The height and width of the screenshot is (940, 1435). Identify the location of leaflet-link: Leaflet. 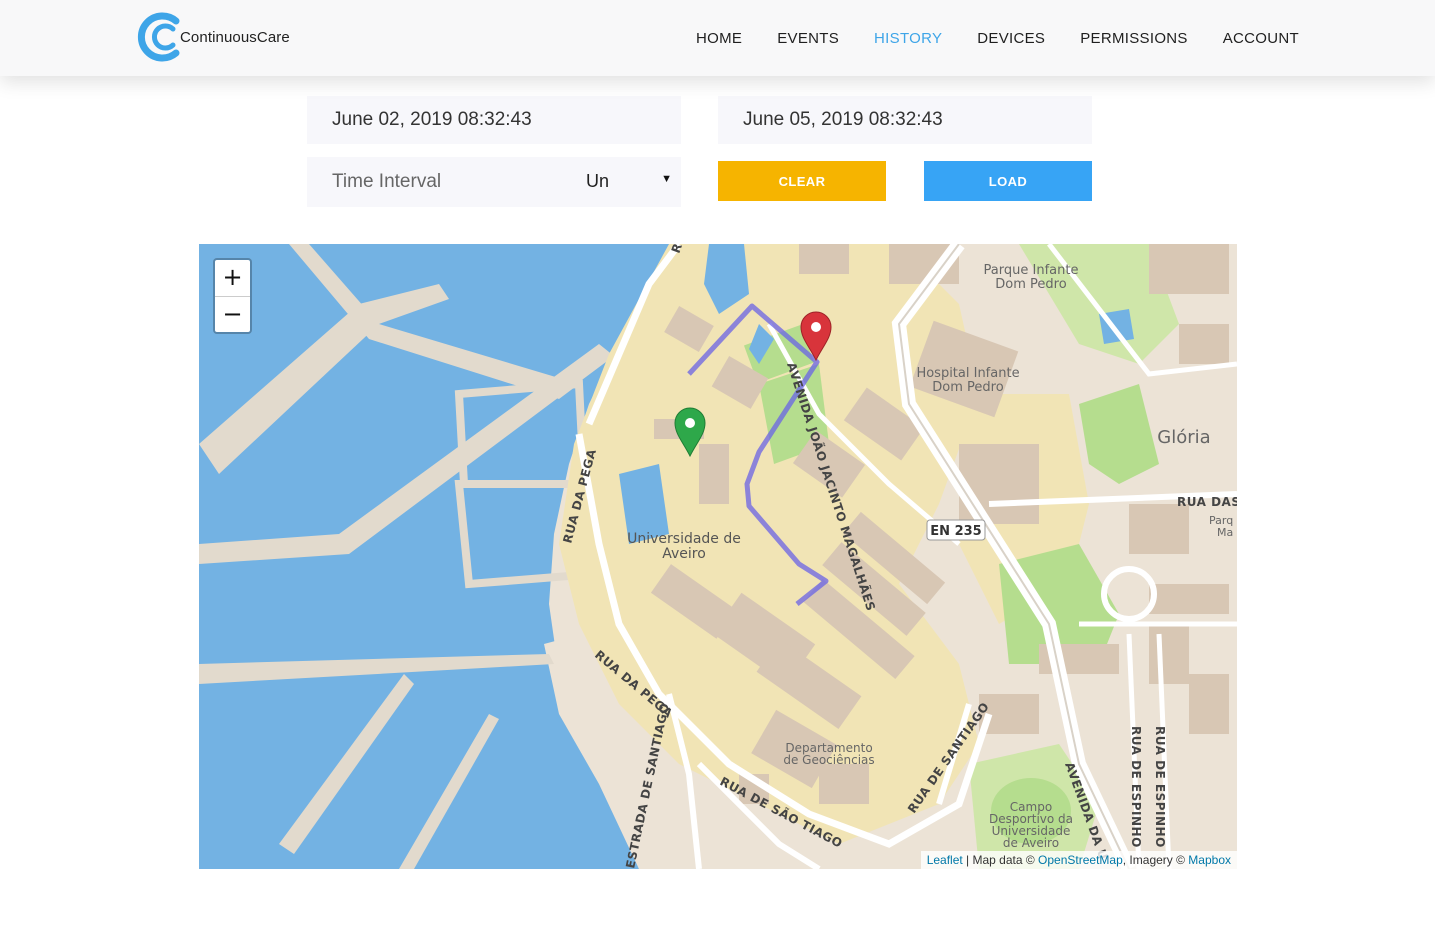
(945, 860).